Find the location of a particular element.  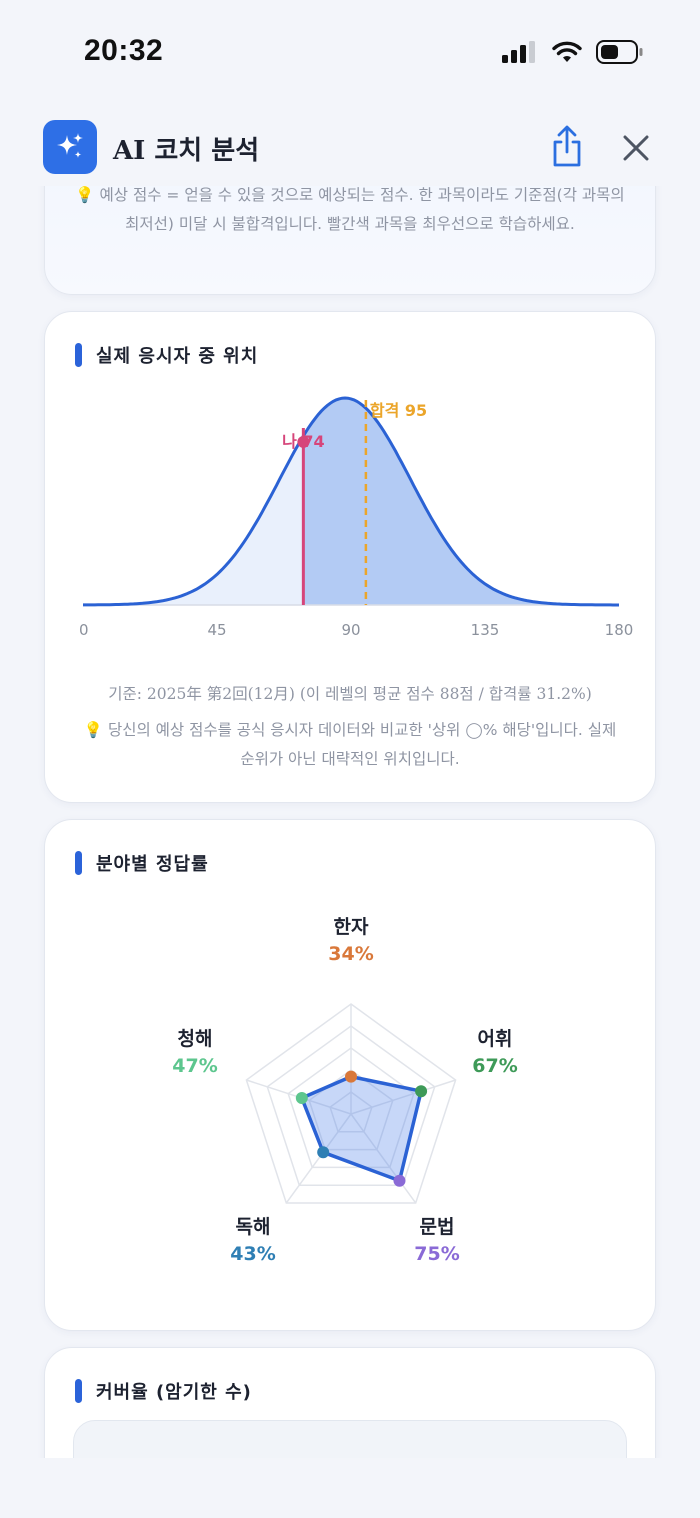

signal-icon is located at coordinates (518, 52).